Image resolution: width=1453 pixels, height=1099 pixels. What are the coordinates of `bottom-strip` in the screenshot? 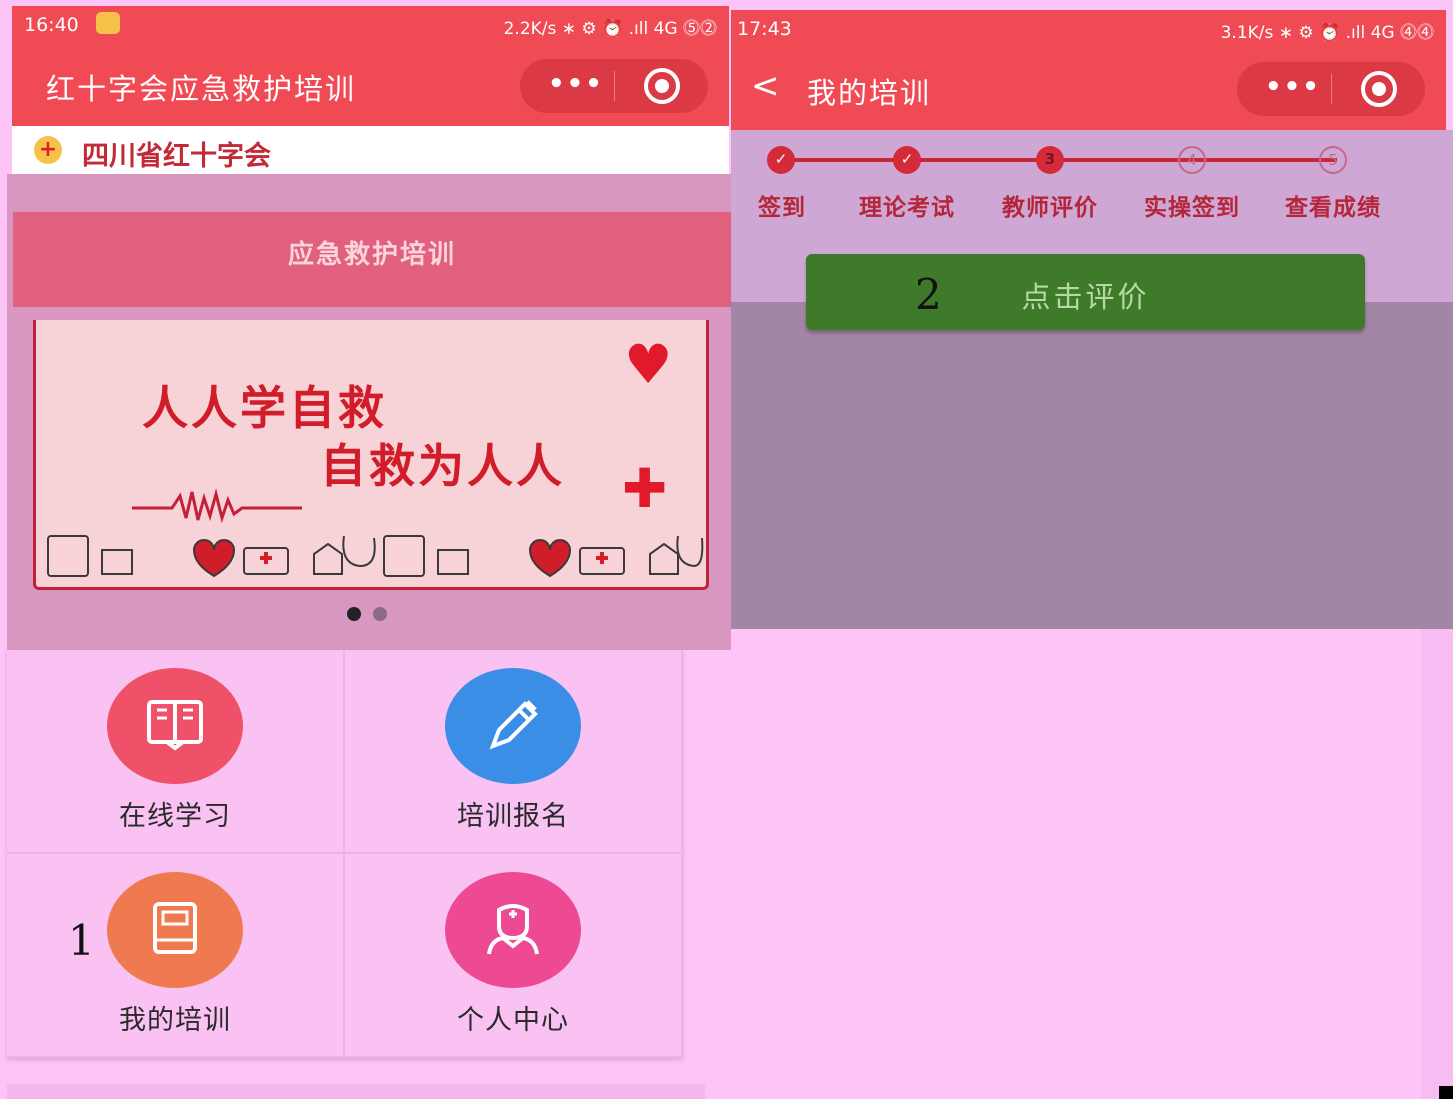 It's located at (356, 1091).